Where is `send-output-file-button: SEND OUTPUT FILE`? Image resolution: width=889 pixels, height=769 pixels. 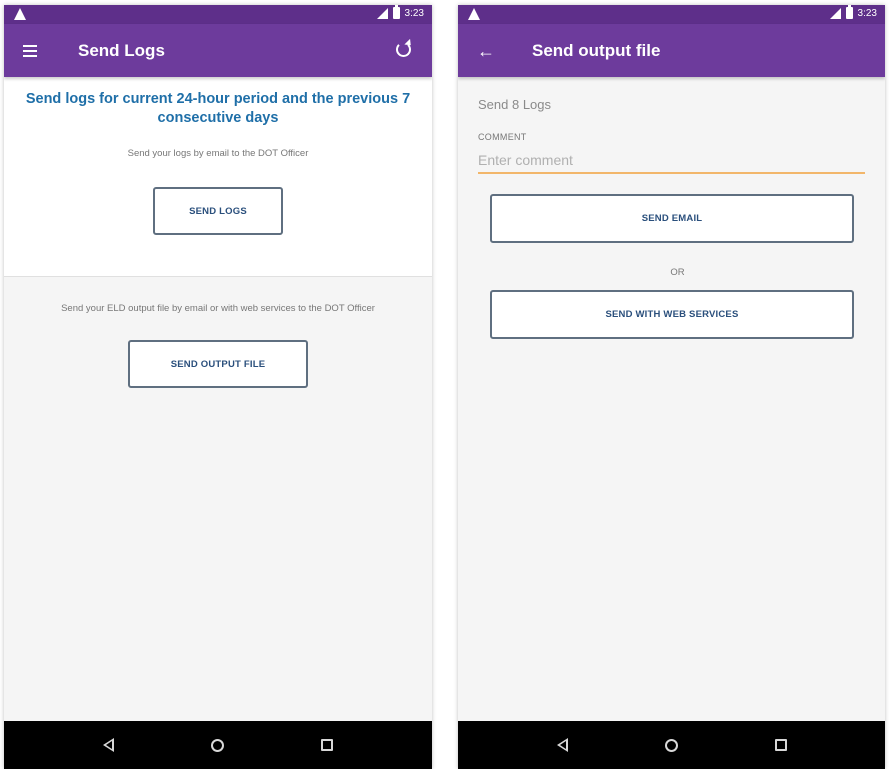
send-output-file-button: SEND OUTPUT FILE is located at coordinates (218, 364).